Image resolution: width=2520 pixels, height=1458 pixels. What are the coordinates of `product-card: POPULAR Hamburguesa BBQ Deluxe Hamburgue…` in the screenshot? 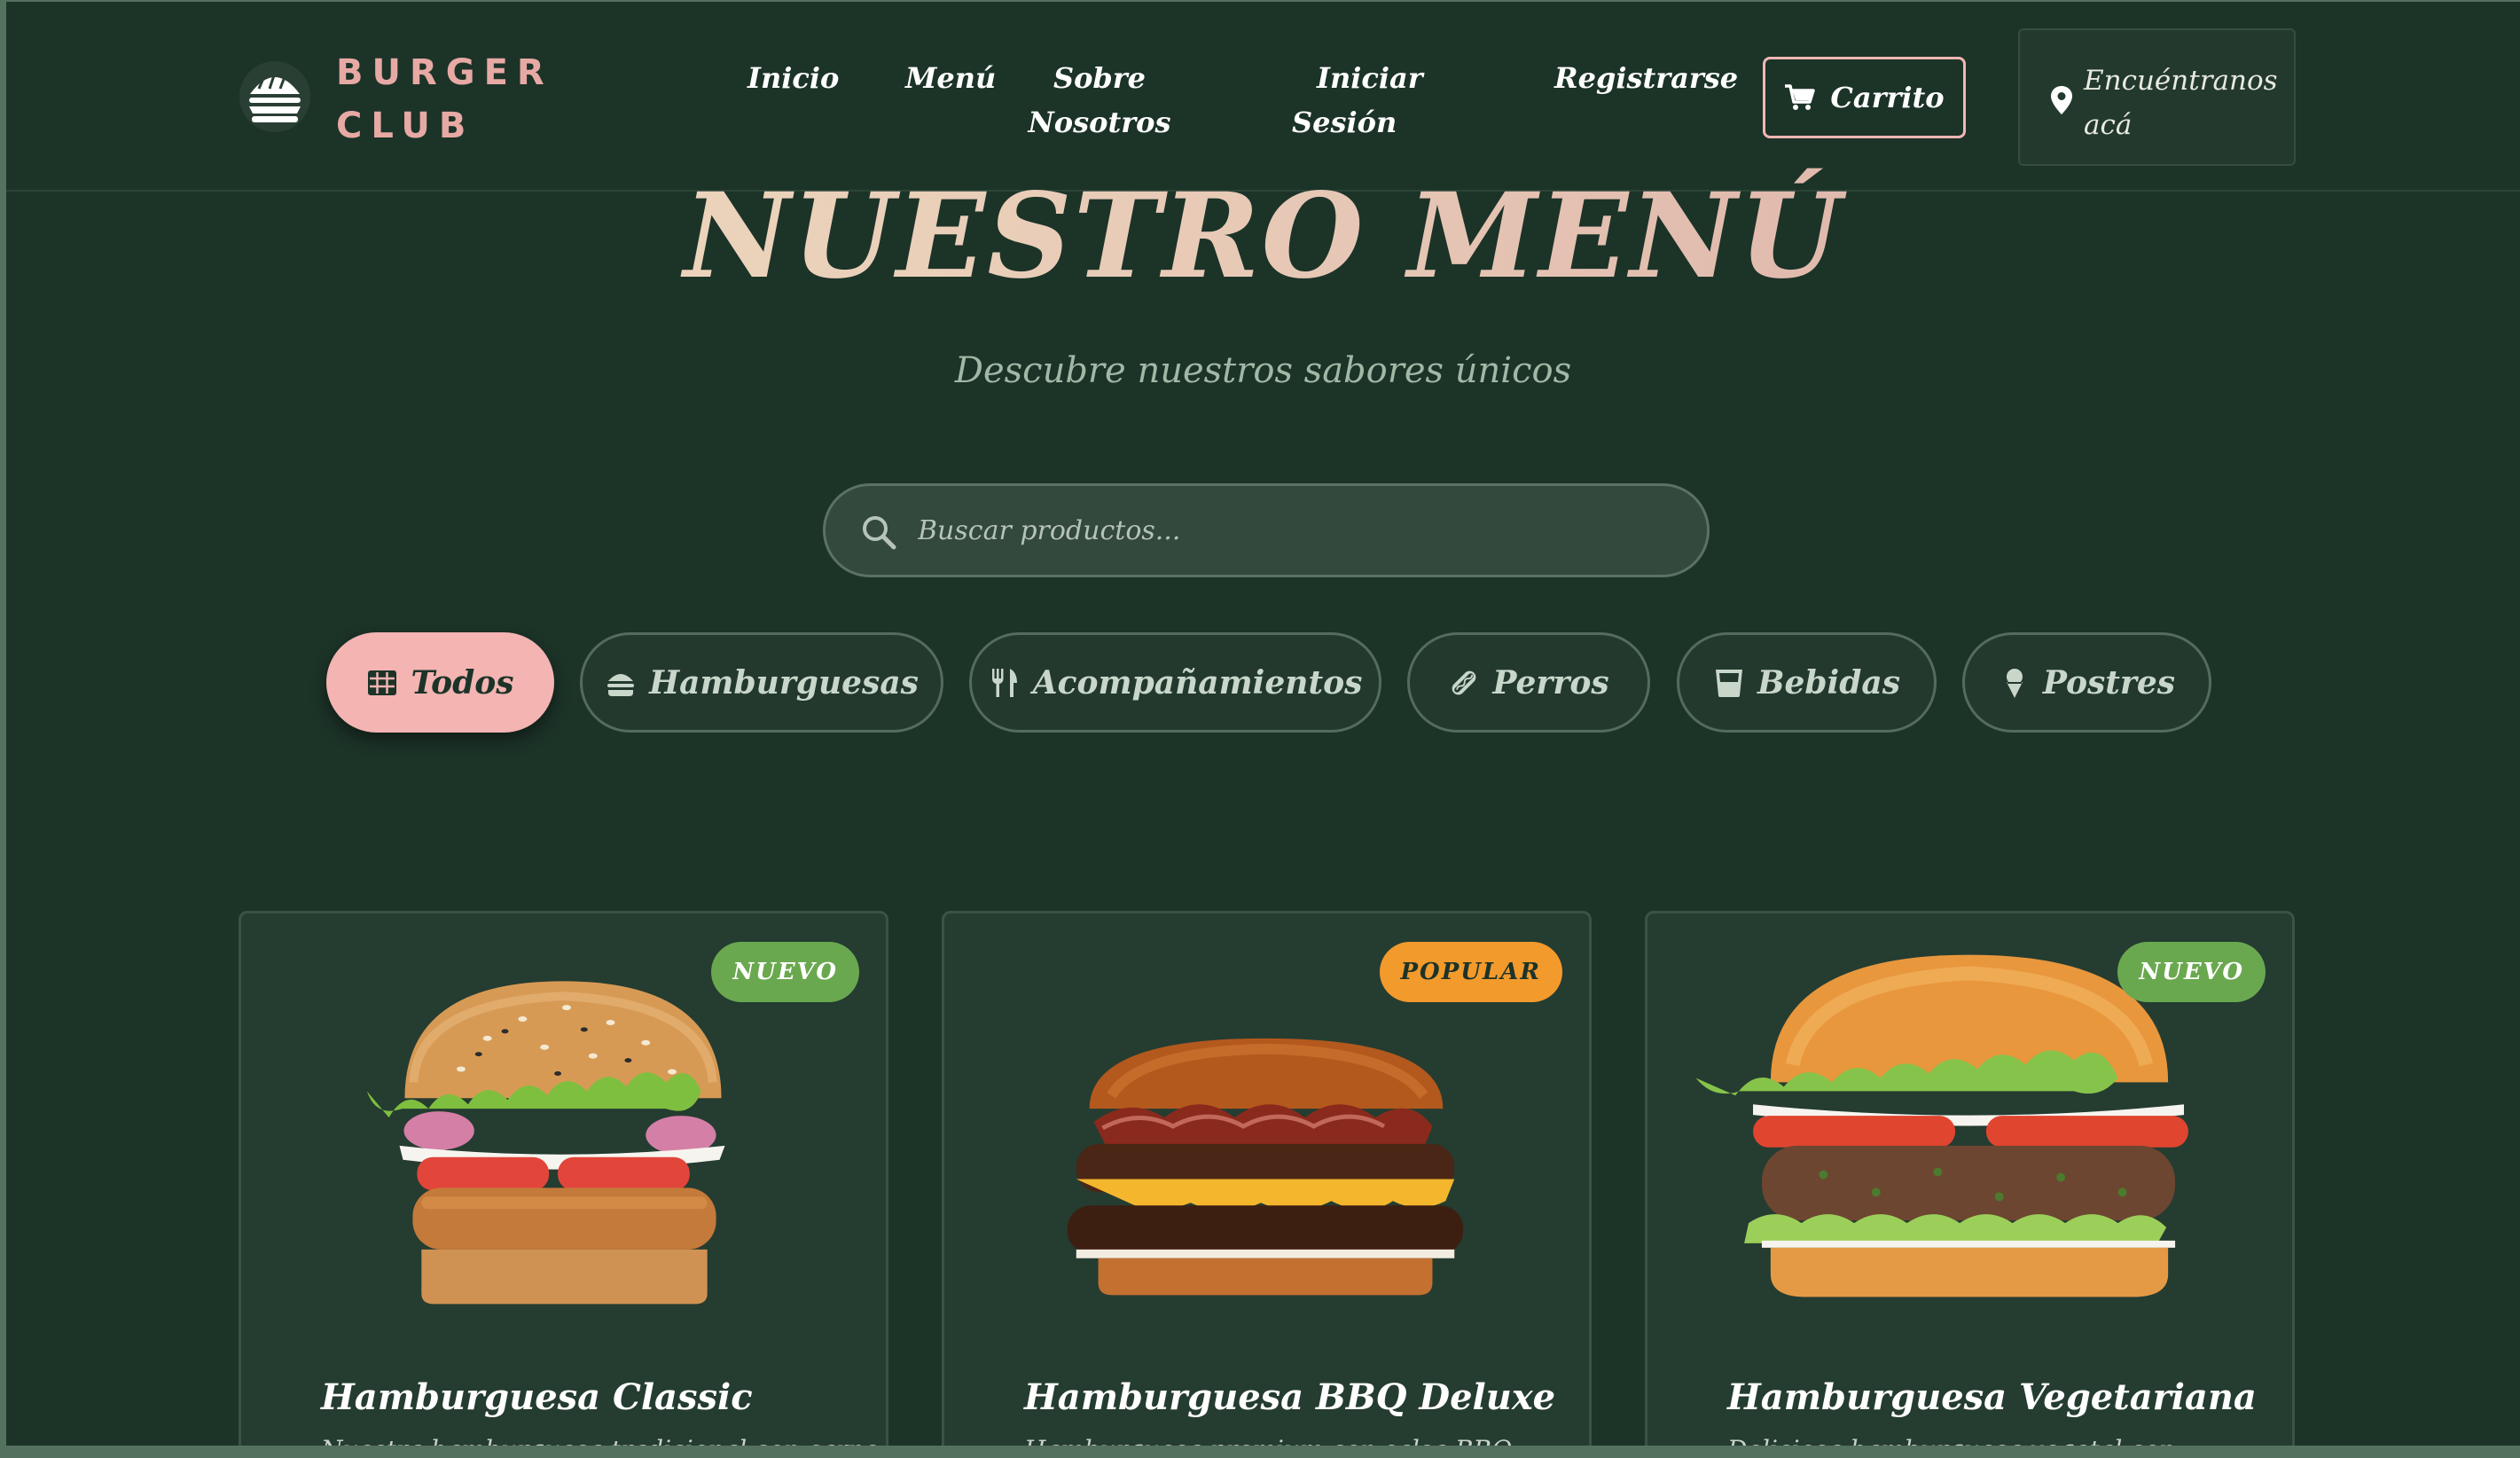 It's located at (1267, 1178).